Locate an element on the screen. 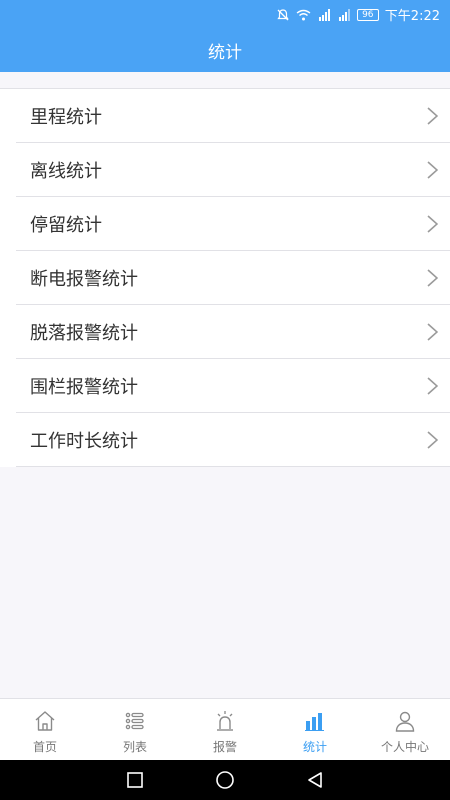  list-item-label: 围栏报警统计 is located at coordinates (84, 387).